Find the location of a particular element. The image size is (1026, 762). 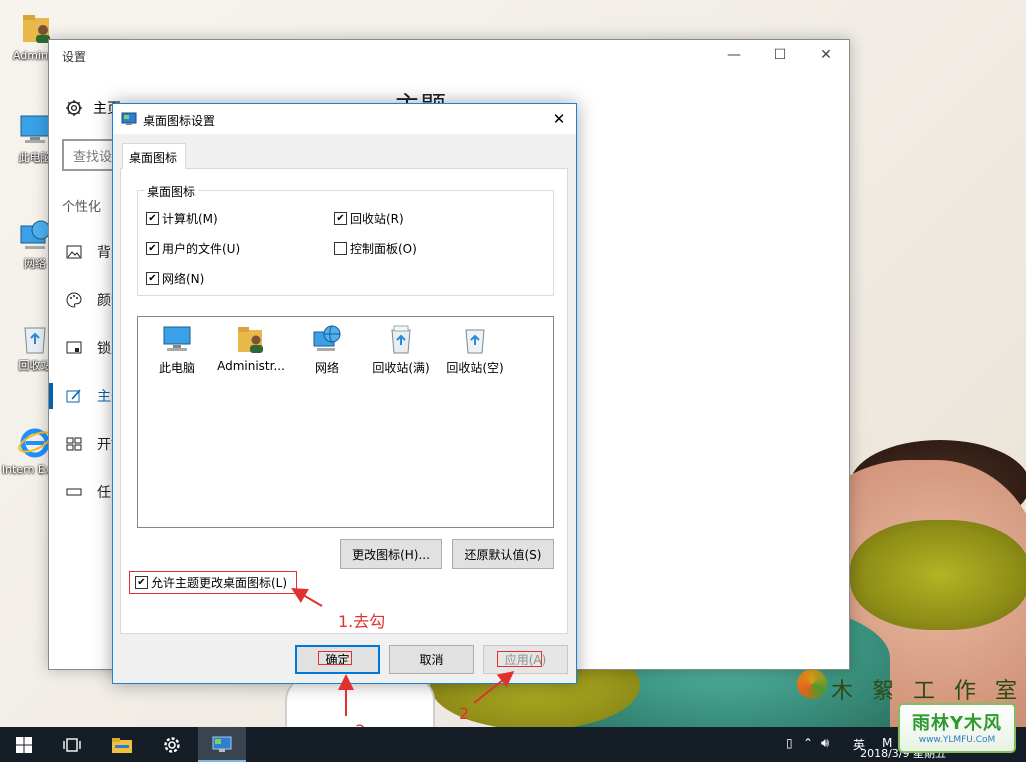

computer-icon is located at coordinates (177, 338).